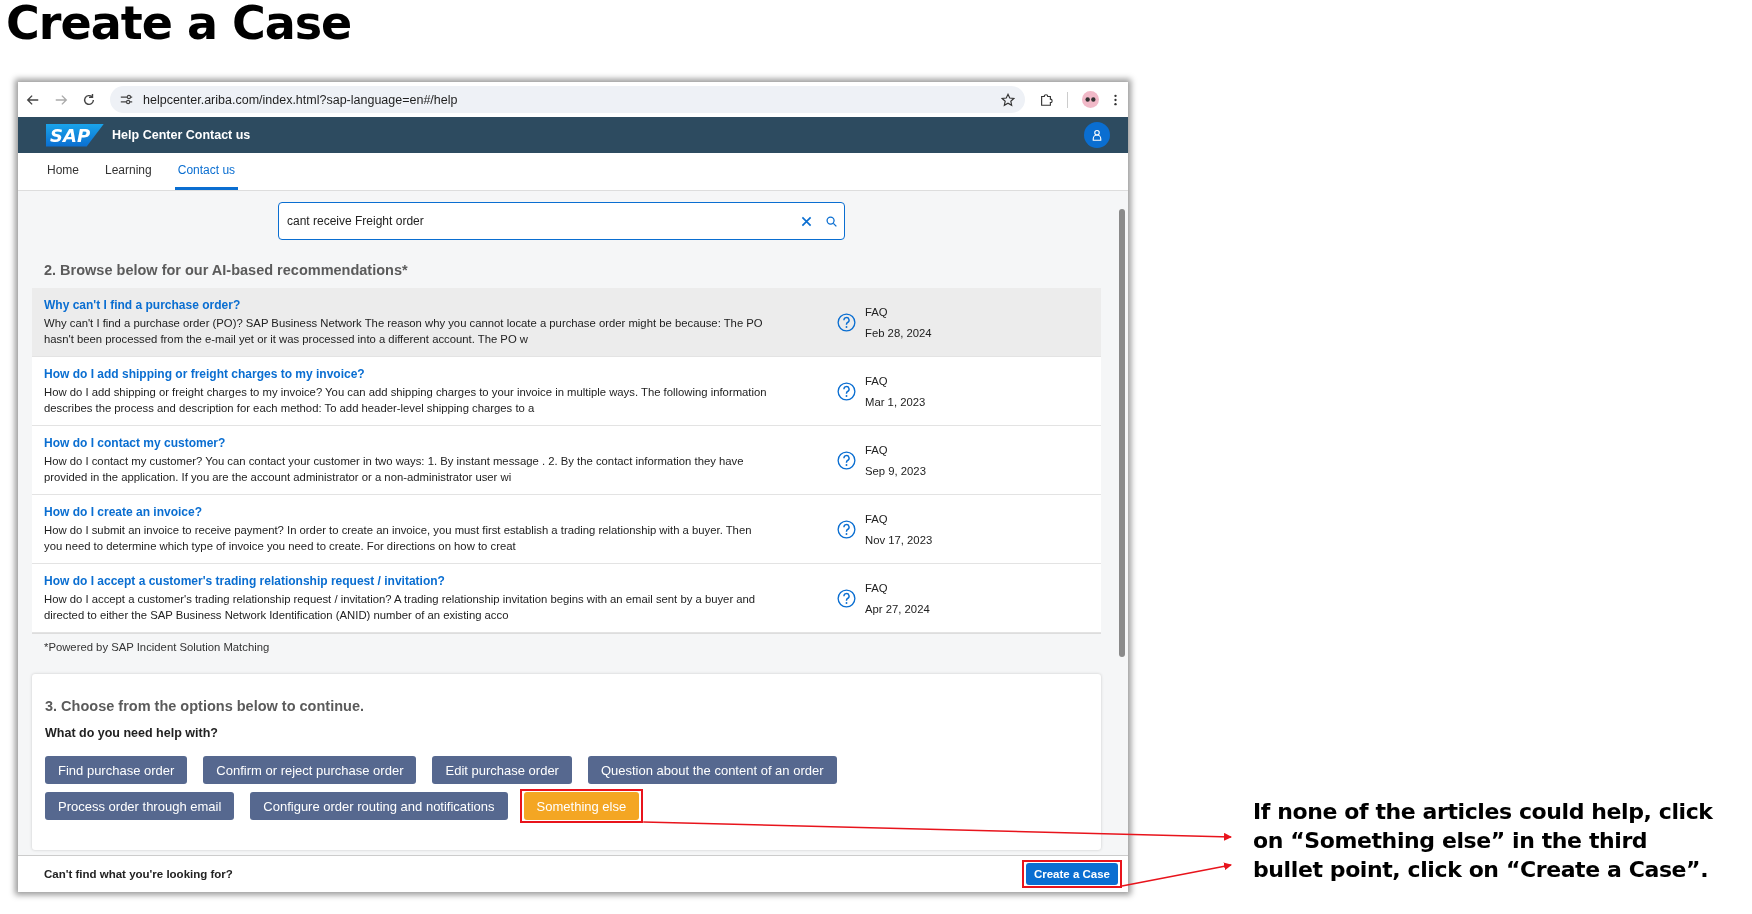 The image size is (1752, 914). What do you see at coordinates (132, 733) in the screenshot?
I see `question-label: What do you need help with?` at bounding box center [132, 733].